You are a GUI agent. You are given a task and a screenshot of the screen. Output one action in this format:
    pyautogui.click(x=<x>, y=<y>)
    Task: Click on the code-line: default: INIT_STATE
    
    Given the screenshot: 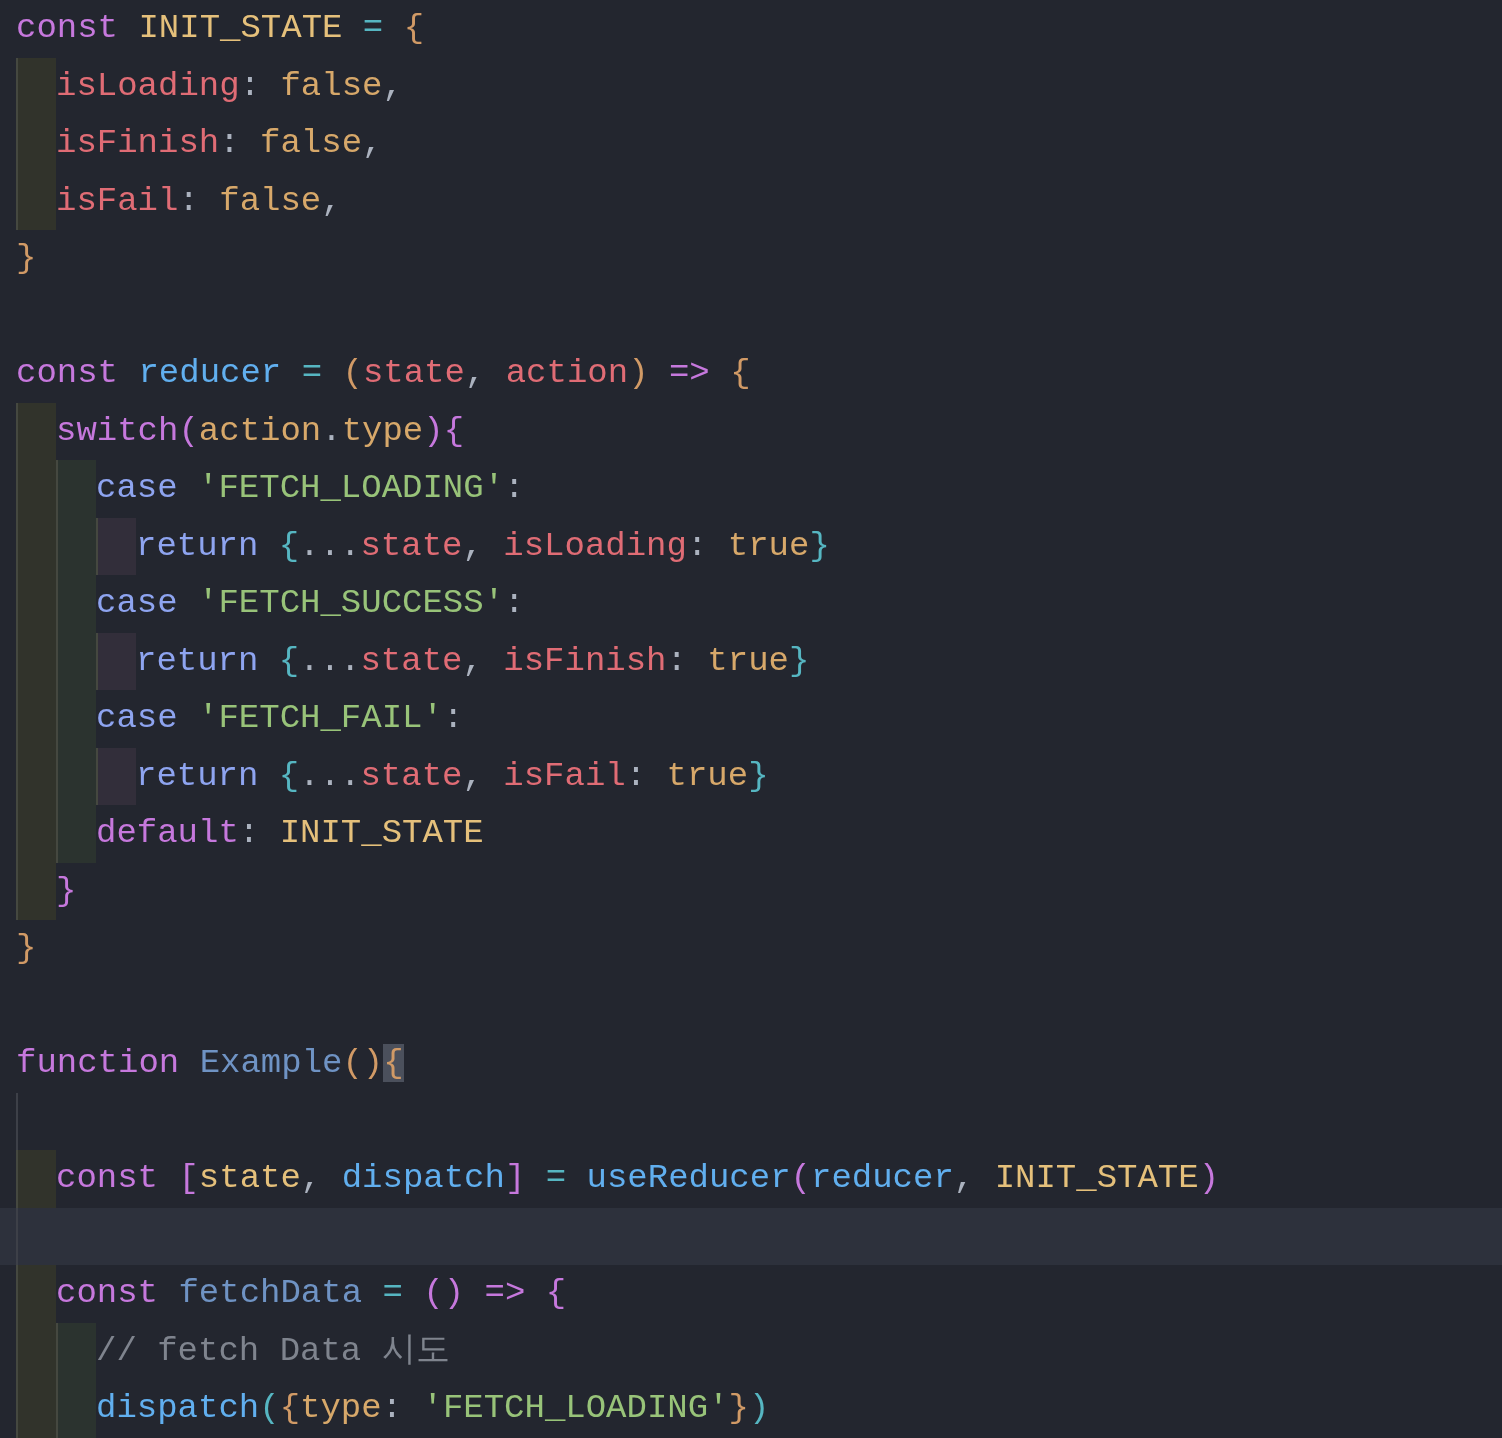 What is the action you would take?
    pyautogui.click(x=290, y=833)
    